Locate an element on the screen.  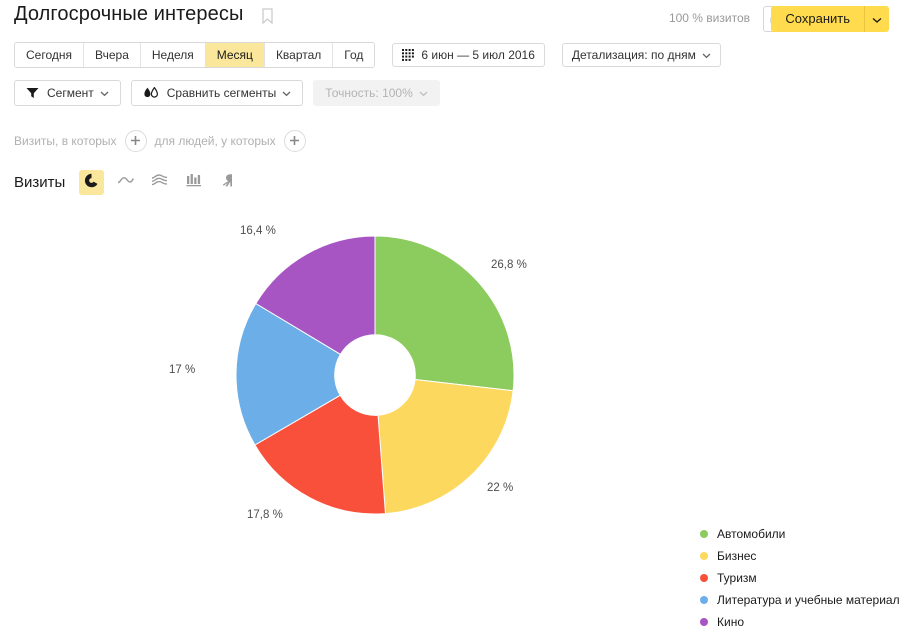
pie-chart-icon is located at coordinates (91, 183).